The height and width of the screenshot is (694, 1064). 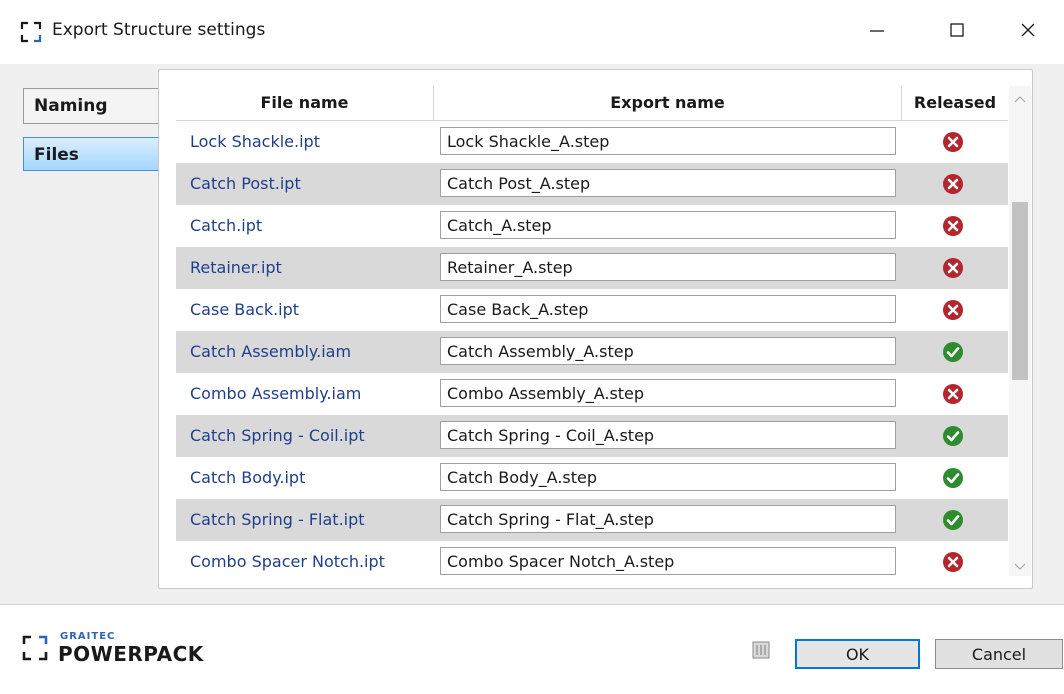 What do you see at coordinates (255, 141) in the screenshot?
I see `file-name-cell: Lock Shackle.ipt` at bounding box center [255, 141].